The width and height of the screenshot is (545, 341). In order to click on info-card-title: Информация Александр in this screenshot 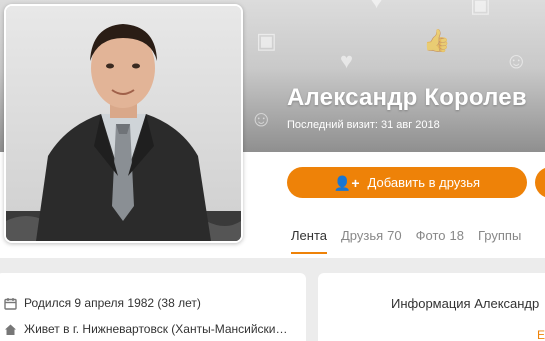, I will do `click(465, 303)`.